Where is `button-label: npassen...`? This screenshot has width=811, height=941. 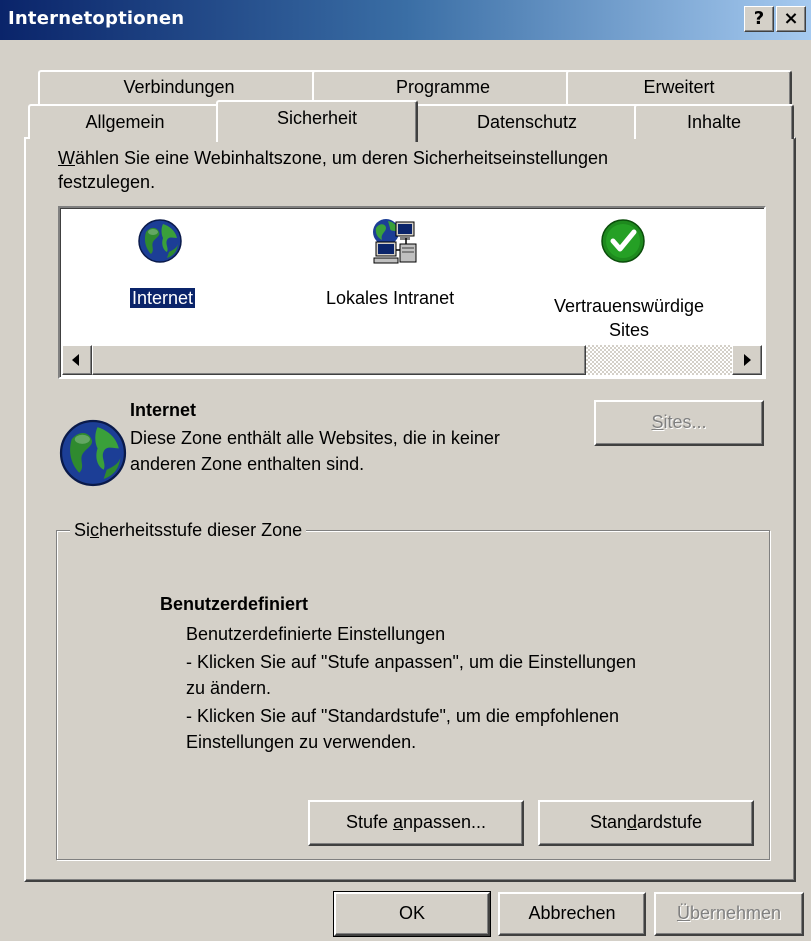
button-label: npassen... is located at coordinates (444, 822).